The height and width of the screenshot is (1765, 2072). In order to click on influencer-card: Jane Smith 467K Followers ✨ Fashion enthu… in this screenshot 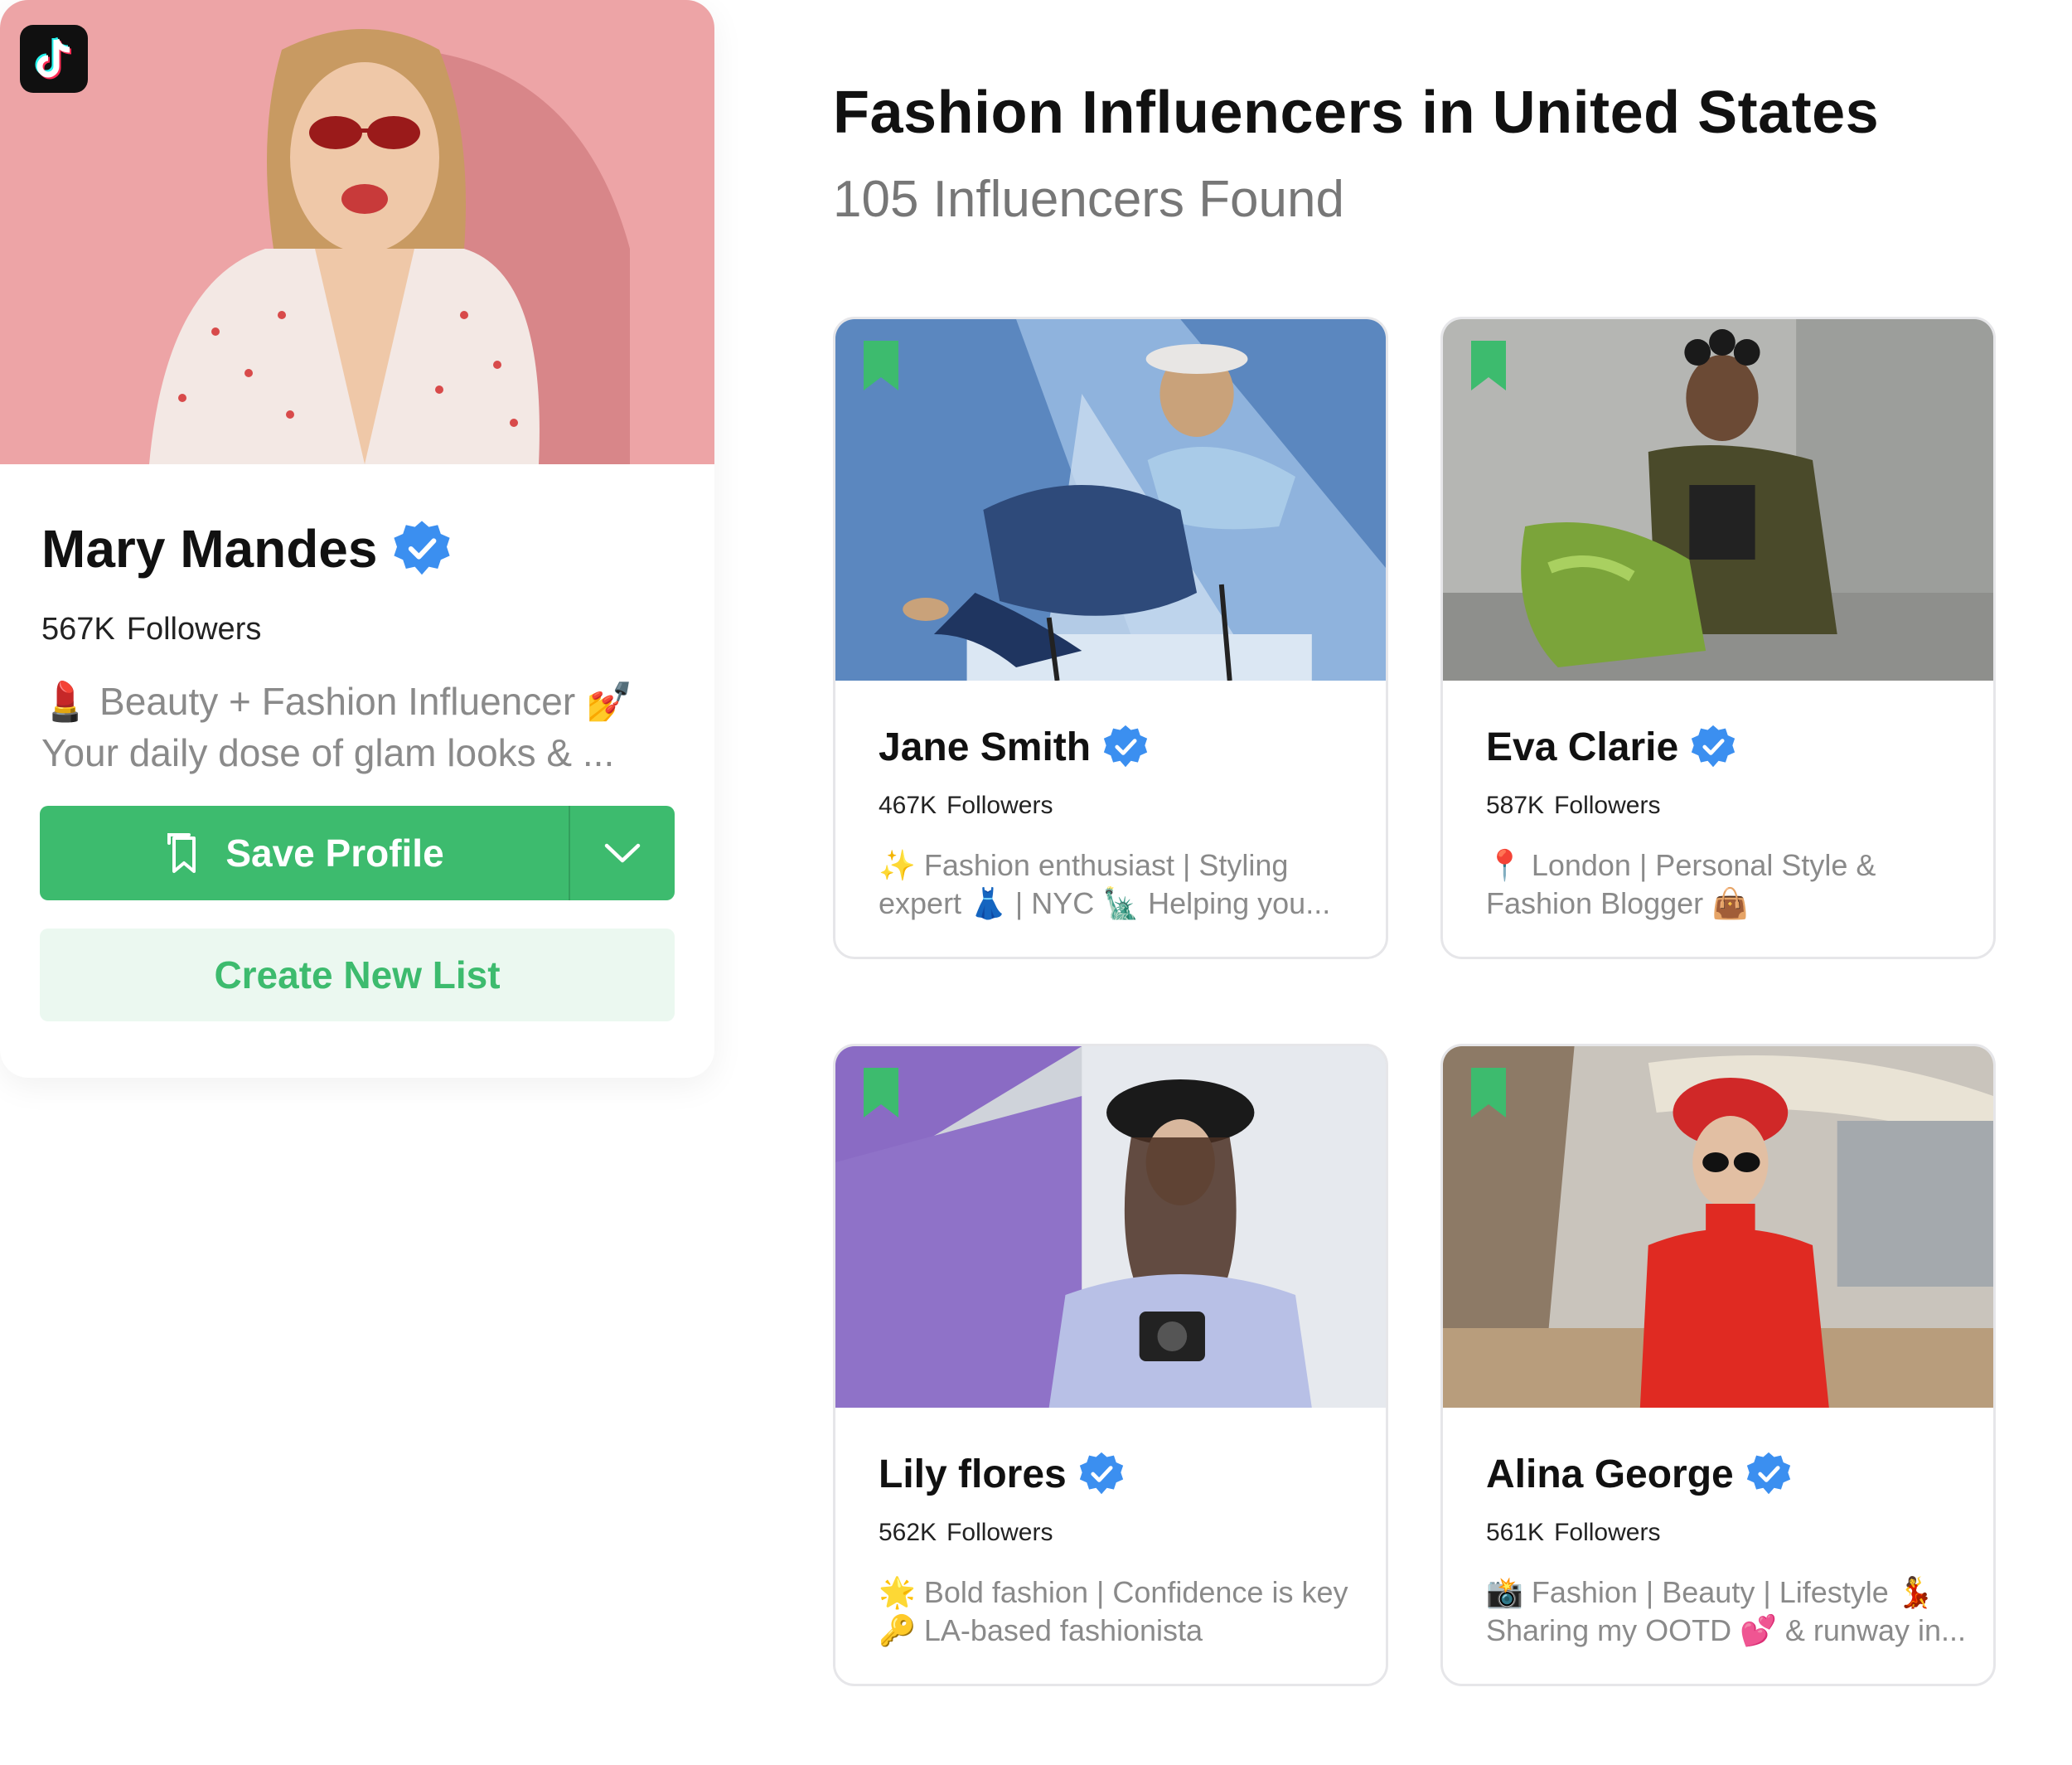, I will do `click(1110, 638)`.